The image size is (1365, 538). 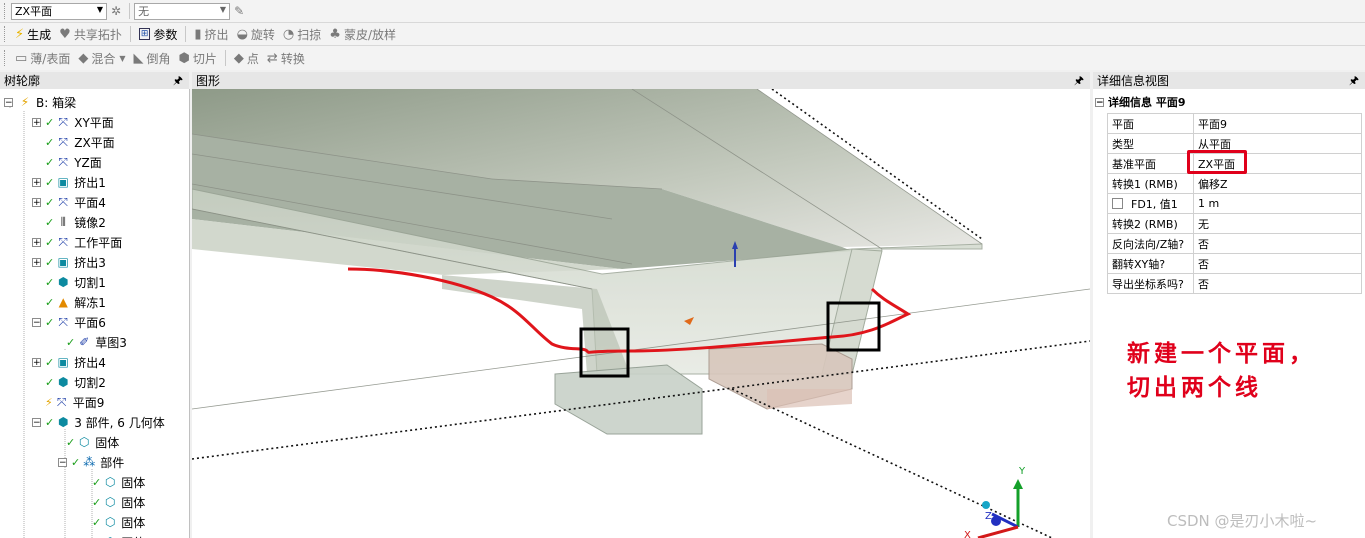 I want to click on tree-item-mirror2: ✓ ⫴ 镜像2, so click(x=69, y=222).